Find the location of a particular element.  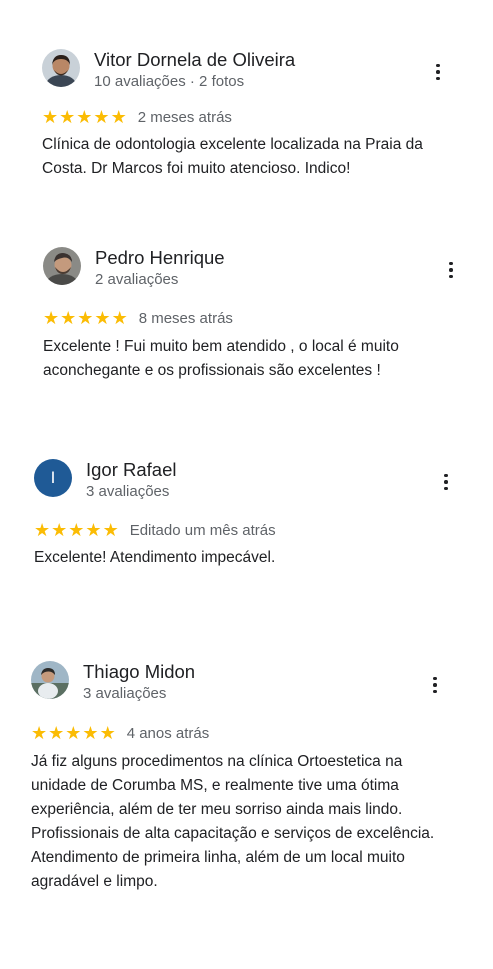

reviewer-stats: 2 avaliações is located at coordinates (137, 279).